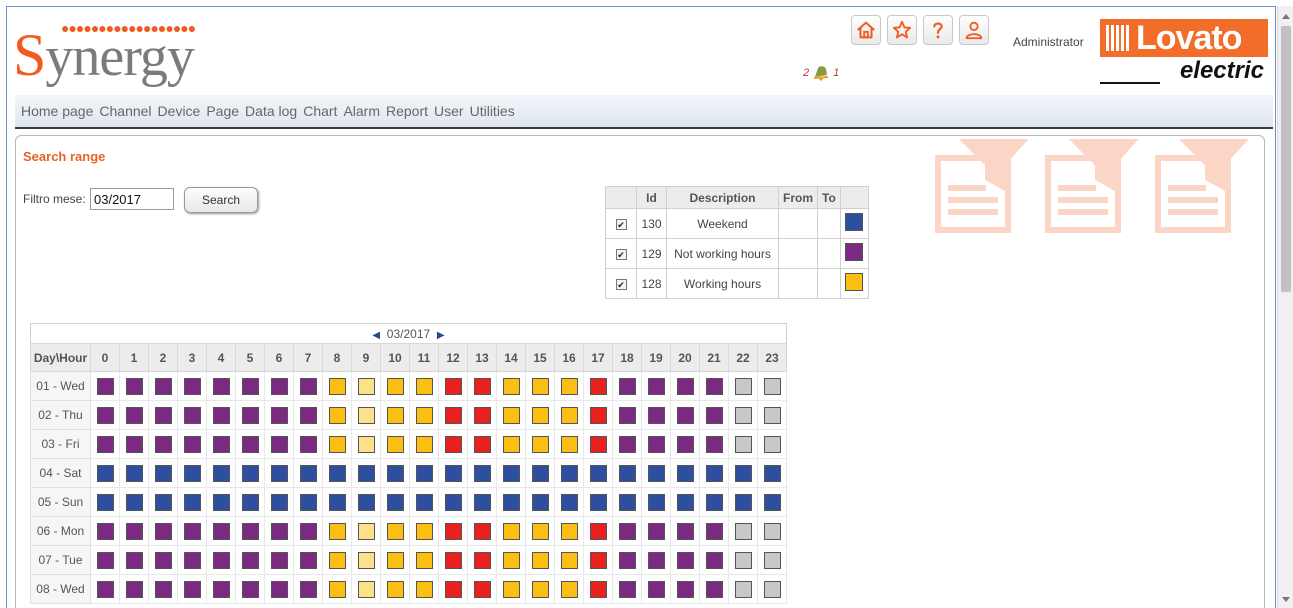 Image resolution: width=1293 pixels, height=608 pixels. What do you see at coordinates (120, 54) in the screenshot?
I see `synergy-logo: ●●●●●●●●●●●●●●●●●● Synergy` at bounding box center [120, 54].